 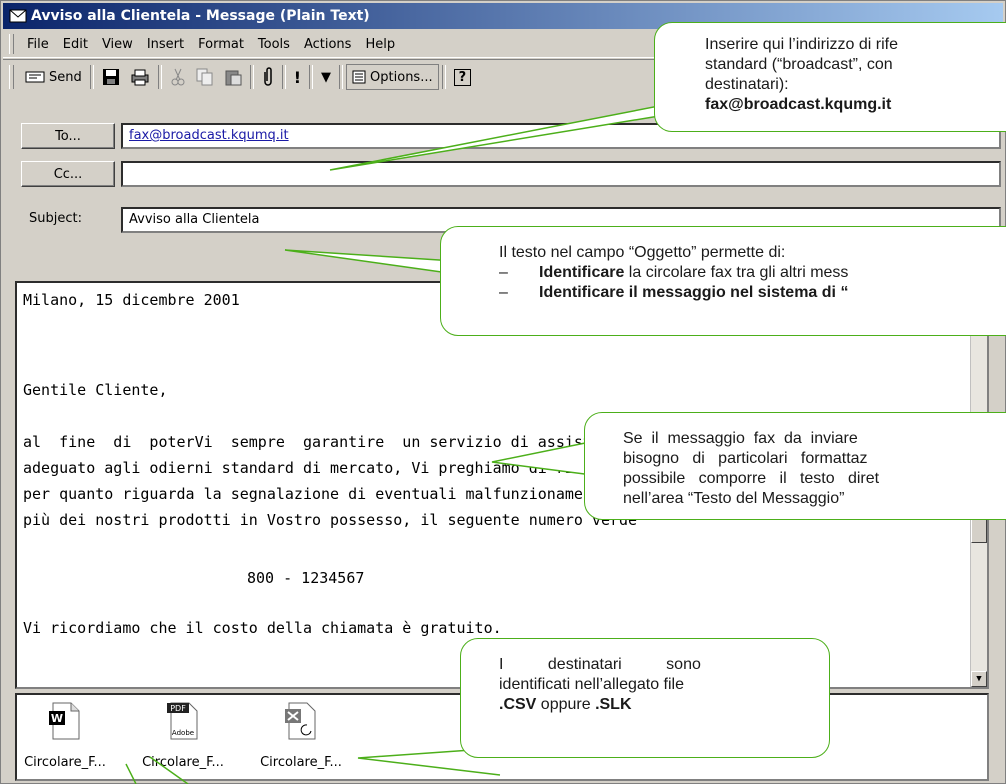 I want to click on word-document-icon: W, so click(x=64, y=721).